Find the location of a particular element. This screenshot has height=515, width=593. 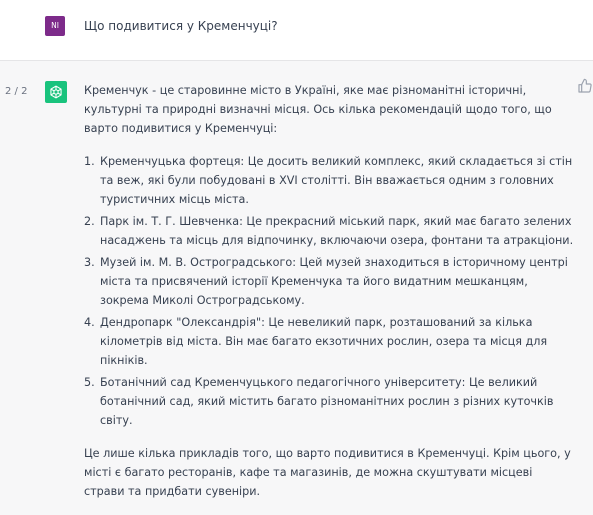

openai-logo-icon is located at coordinates (56, 92).